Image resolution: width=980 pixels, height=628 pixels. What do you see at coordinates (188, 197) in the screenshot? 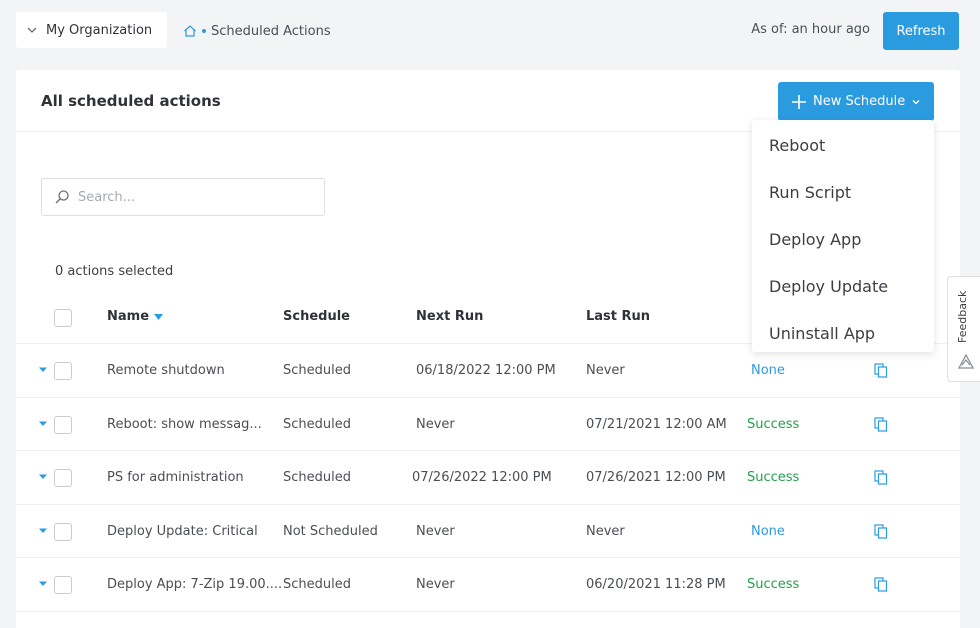
I see `search-input` at bounding box center [188, 197].